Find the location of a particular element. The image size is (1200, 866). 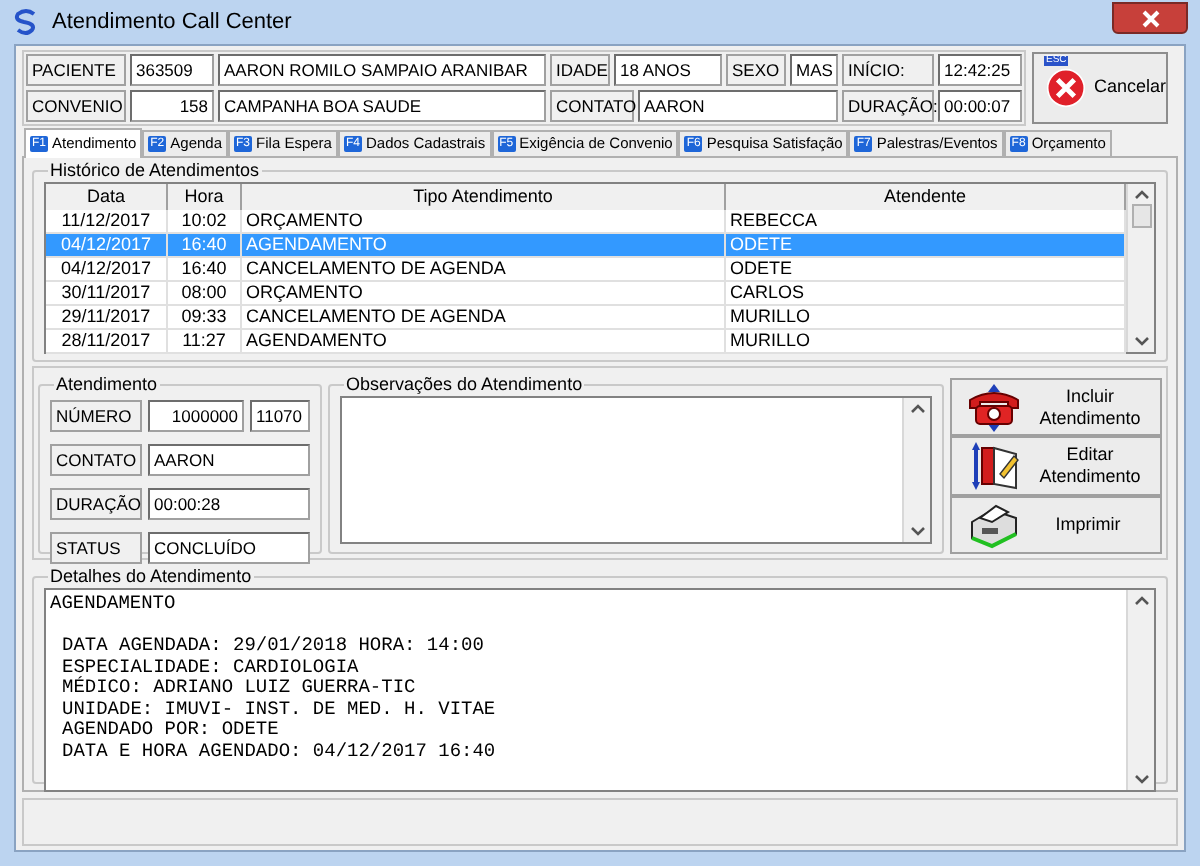

column-header: Atendente is located at coordinates (926, 197).